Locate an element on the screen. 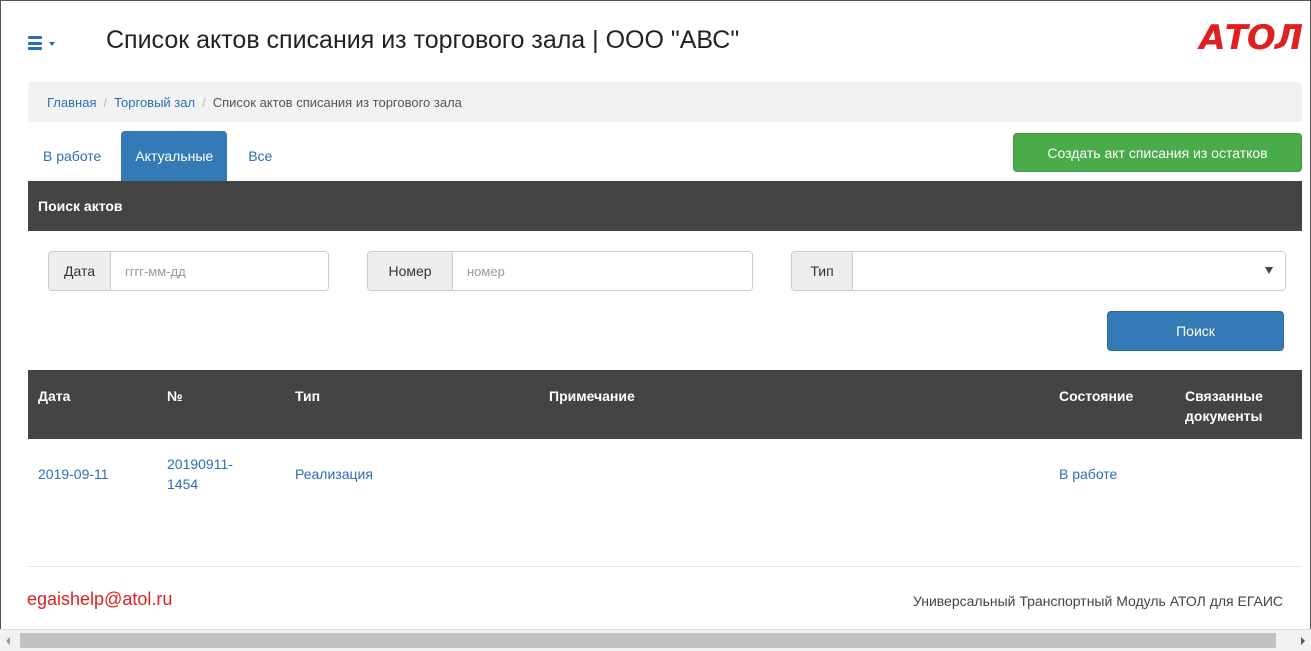  brand-logo: АТОЛ is located at coordinates (1251, 38).